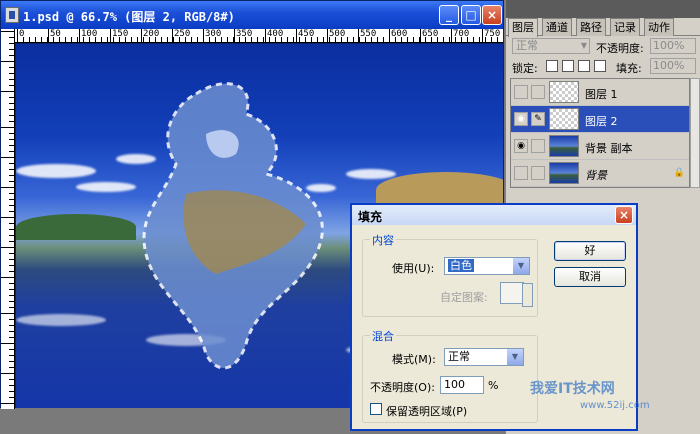 The width and height of the screenshot is (700, 434). I want to click on mode-select: 正常 ▼, so click(484, 357).